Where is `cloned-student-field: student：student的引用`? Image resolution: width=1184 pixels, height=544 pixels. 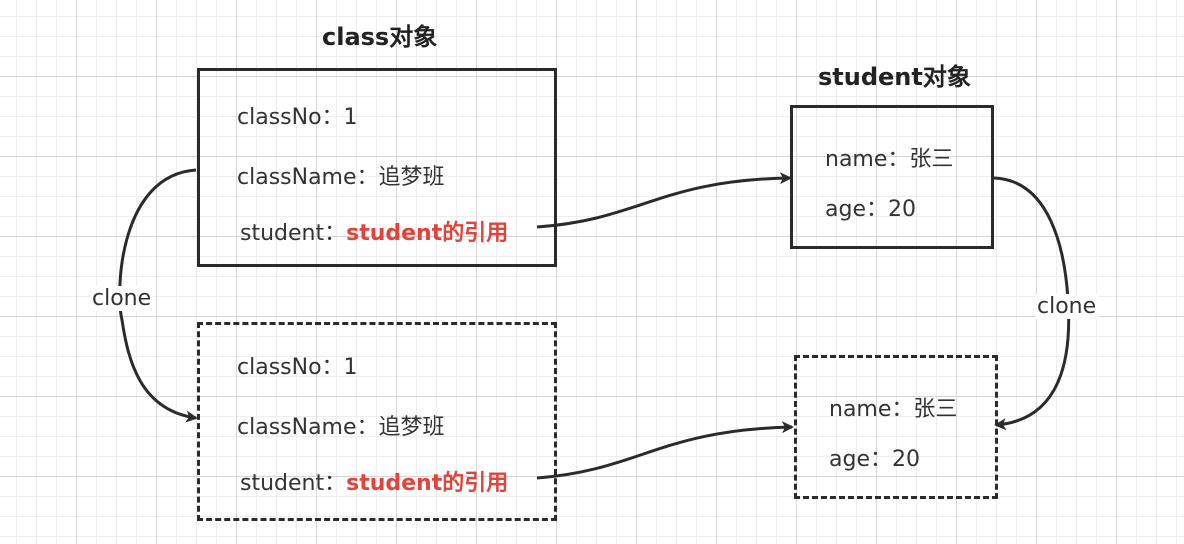 cloned-student-field: student：student的引用 is located at coordinates (374, 481).